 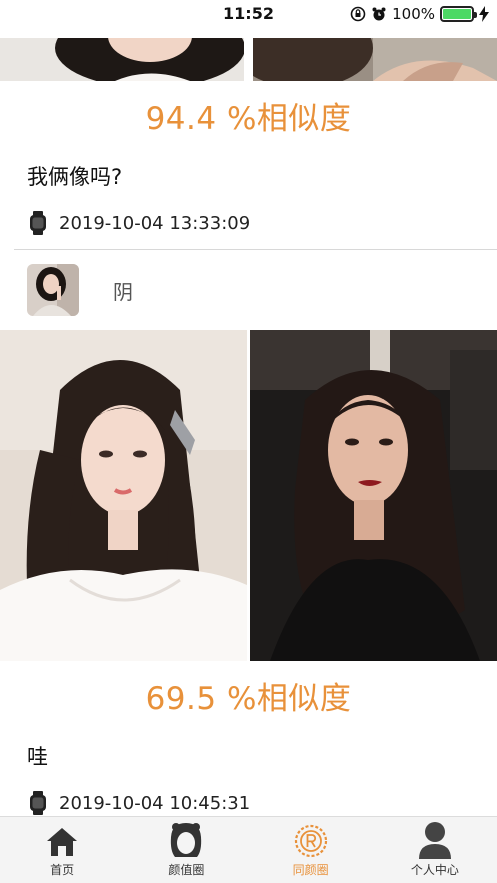 I want to click on username: 阴, so click(x=123, y=290).